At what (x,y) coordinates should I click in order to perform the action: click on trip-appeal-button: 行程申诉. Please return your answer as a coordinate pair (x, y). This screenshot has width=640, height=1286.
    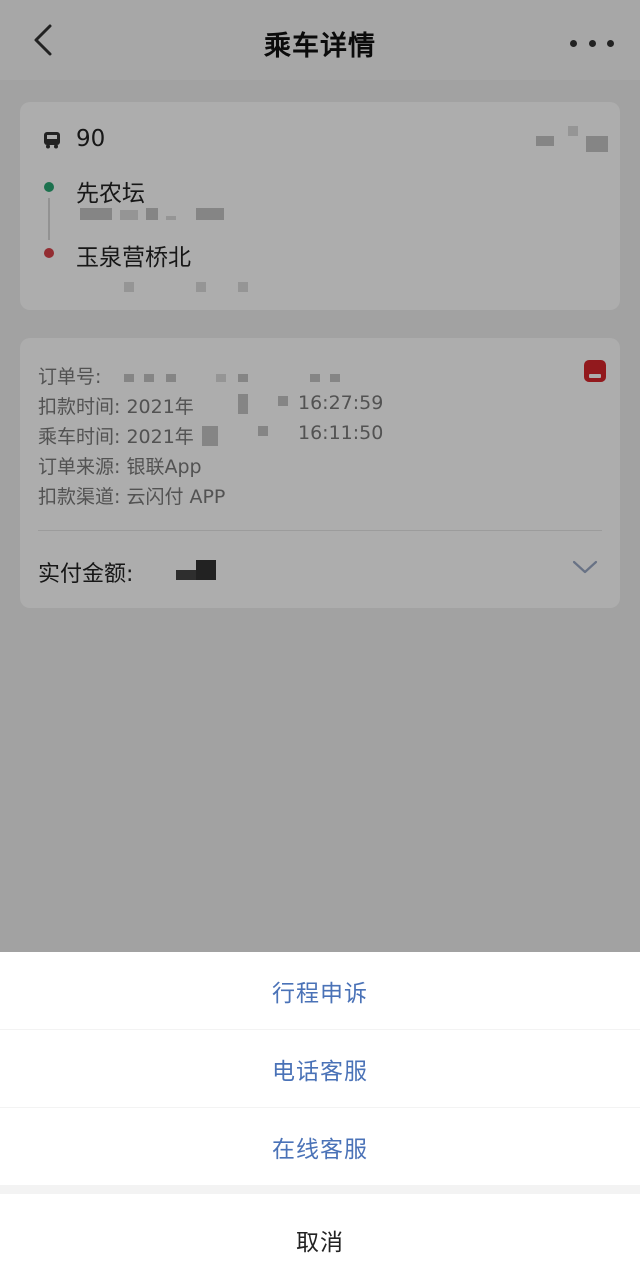
    Looking at the image, I should click on (320, 990).